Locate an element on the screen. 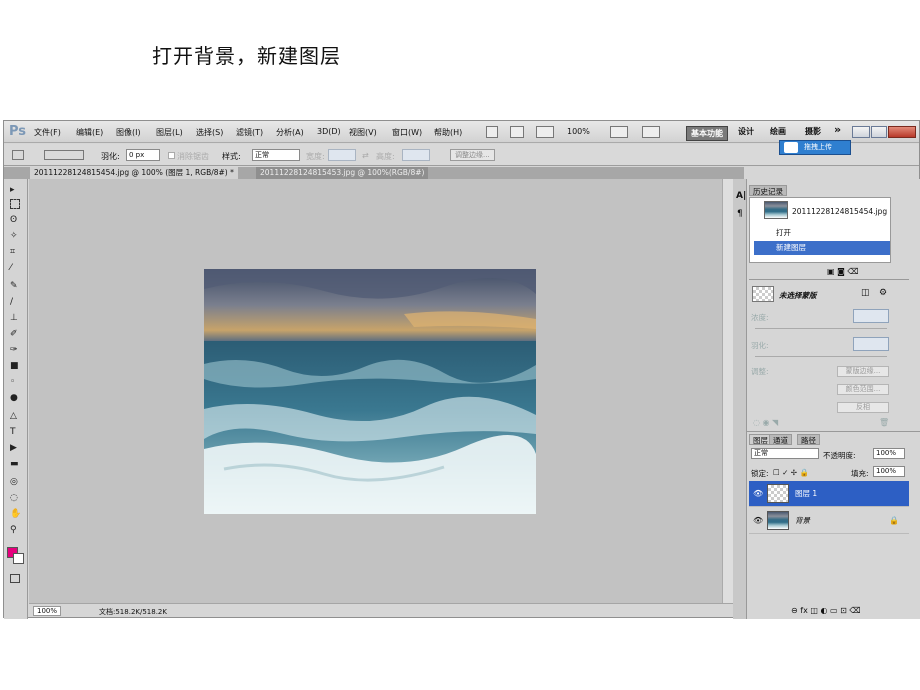 The image size is (920, 690). layer-row-layer1: 👁 图层 1 is located at coordinates (829, 494).